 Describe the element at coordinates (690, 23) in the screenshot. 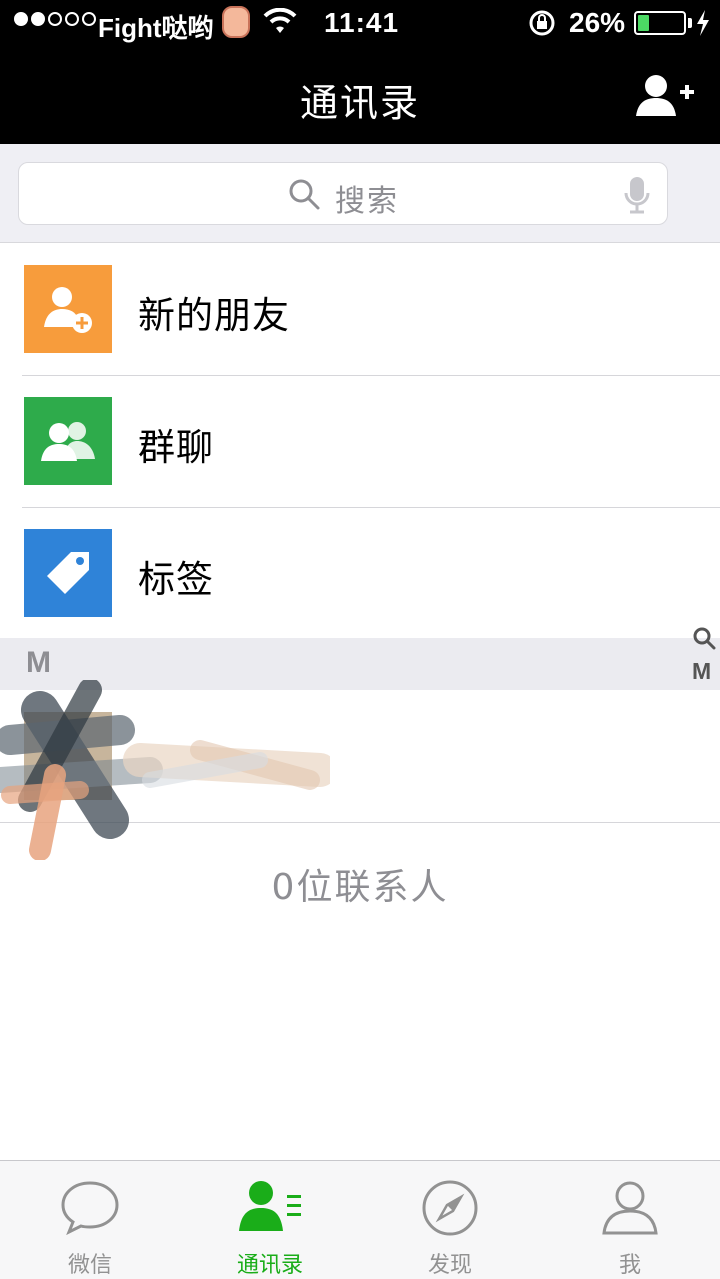

I see `battery-tip` at that location.